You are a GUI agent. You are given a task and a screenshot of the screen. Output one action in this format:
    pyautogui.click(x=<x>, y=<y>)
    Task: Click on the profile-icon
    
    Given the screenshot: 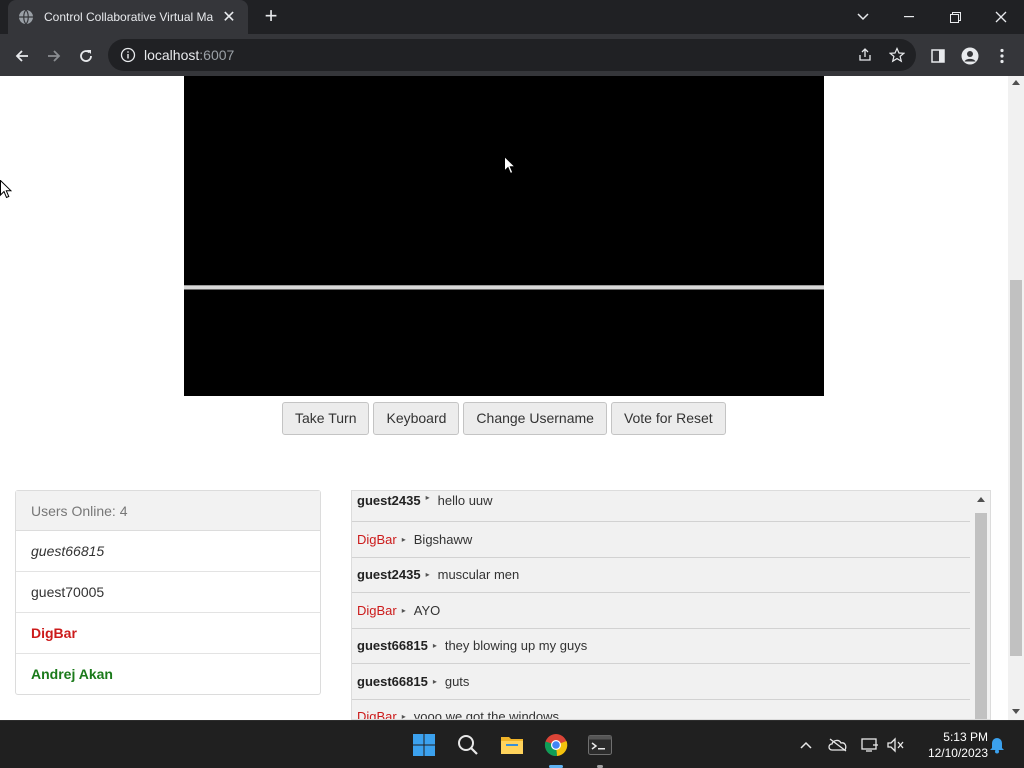 What is the action you would take?
    pyautogui.click(x=970, y=56)
    